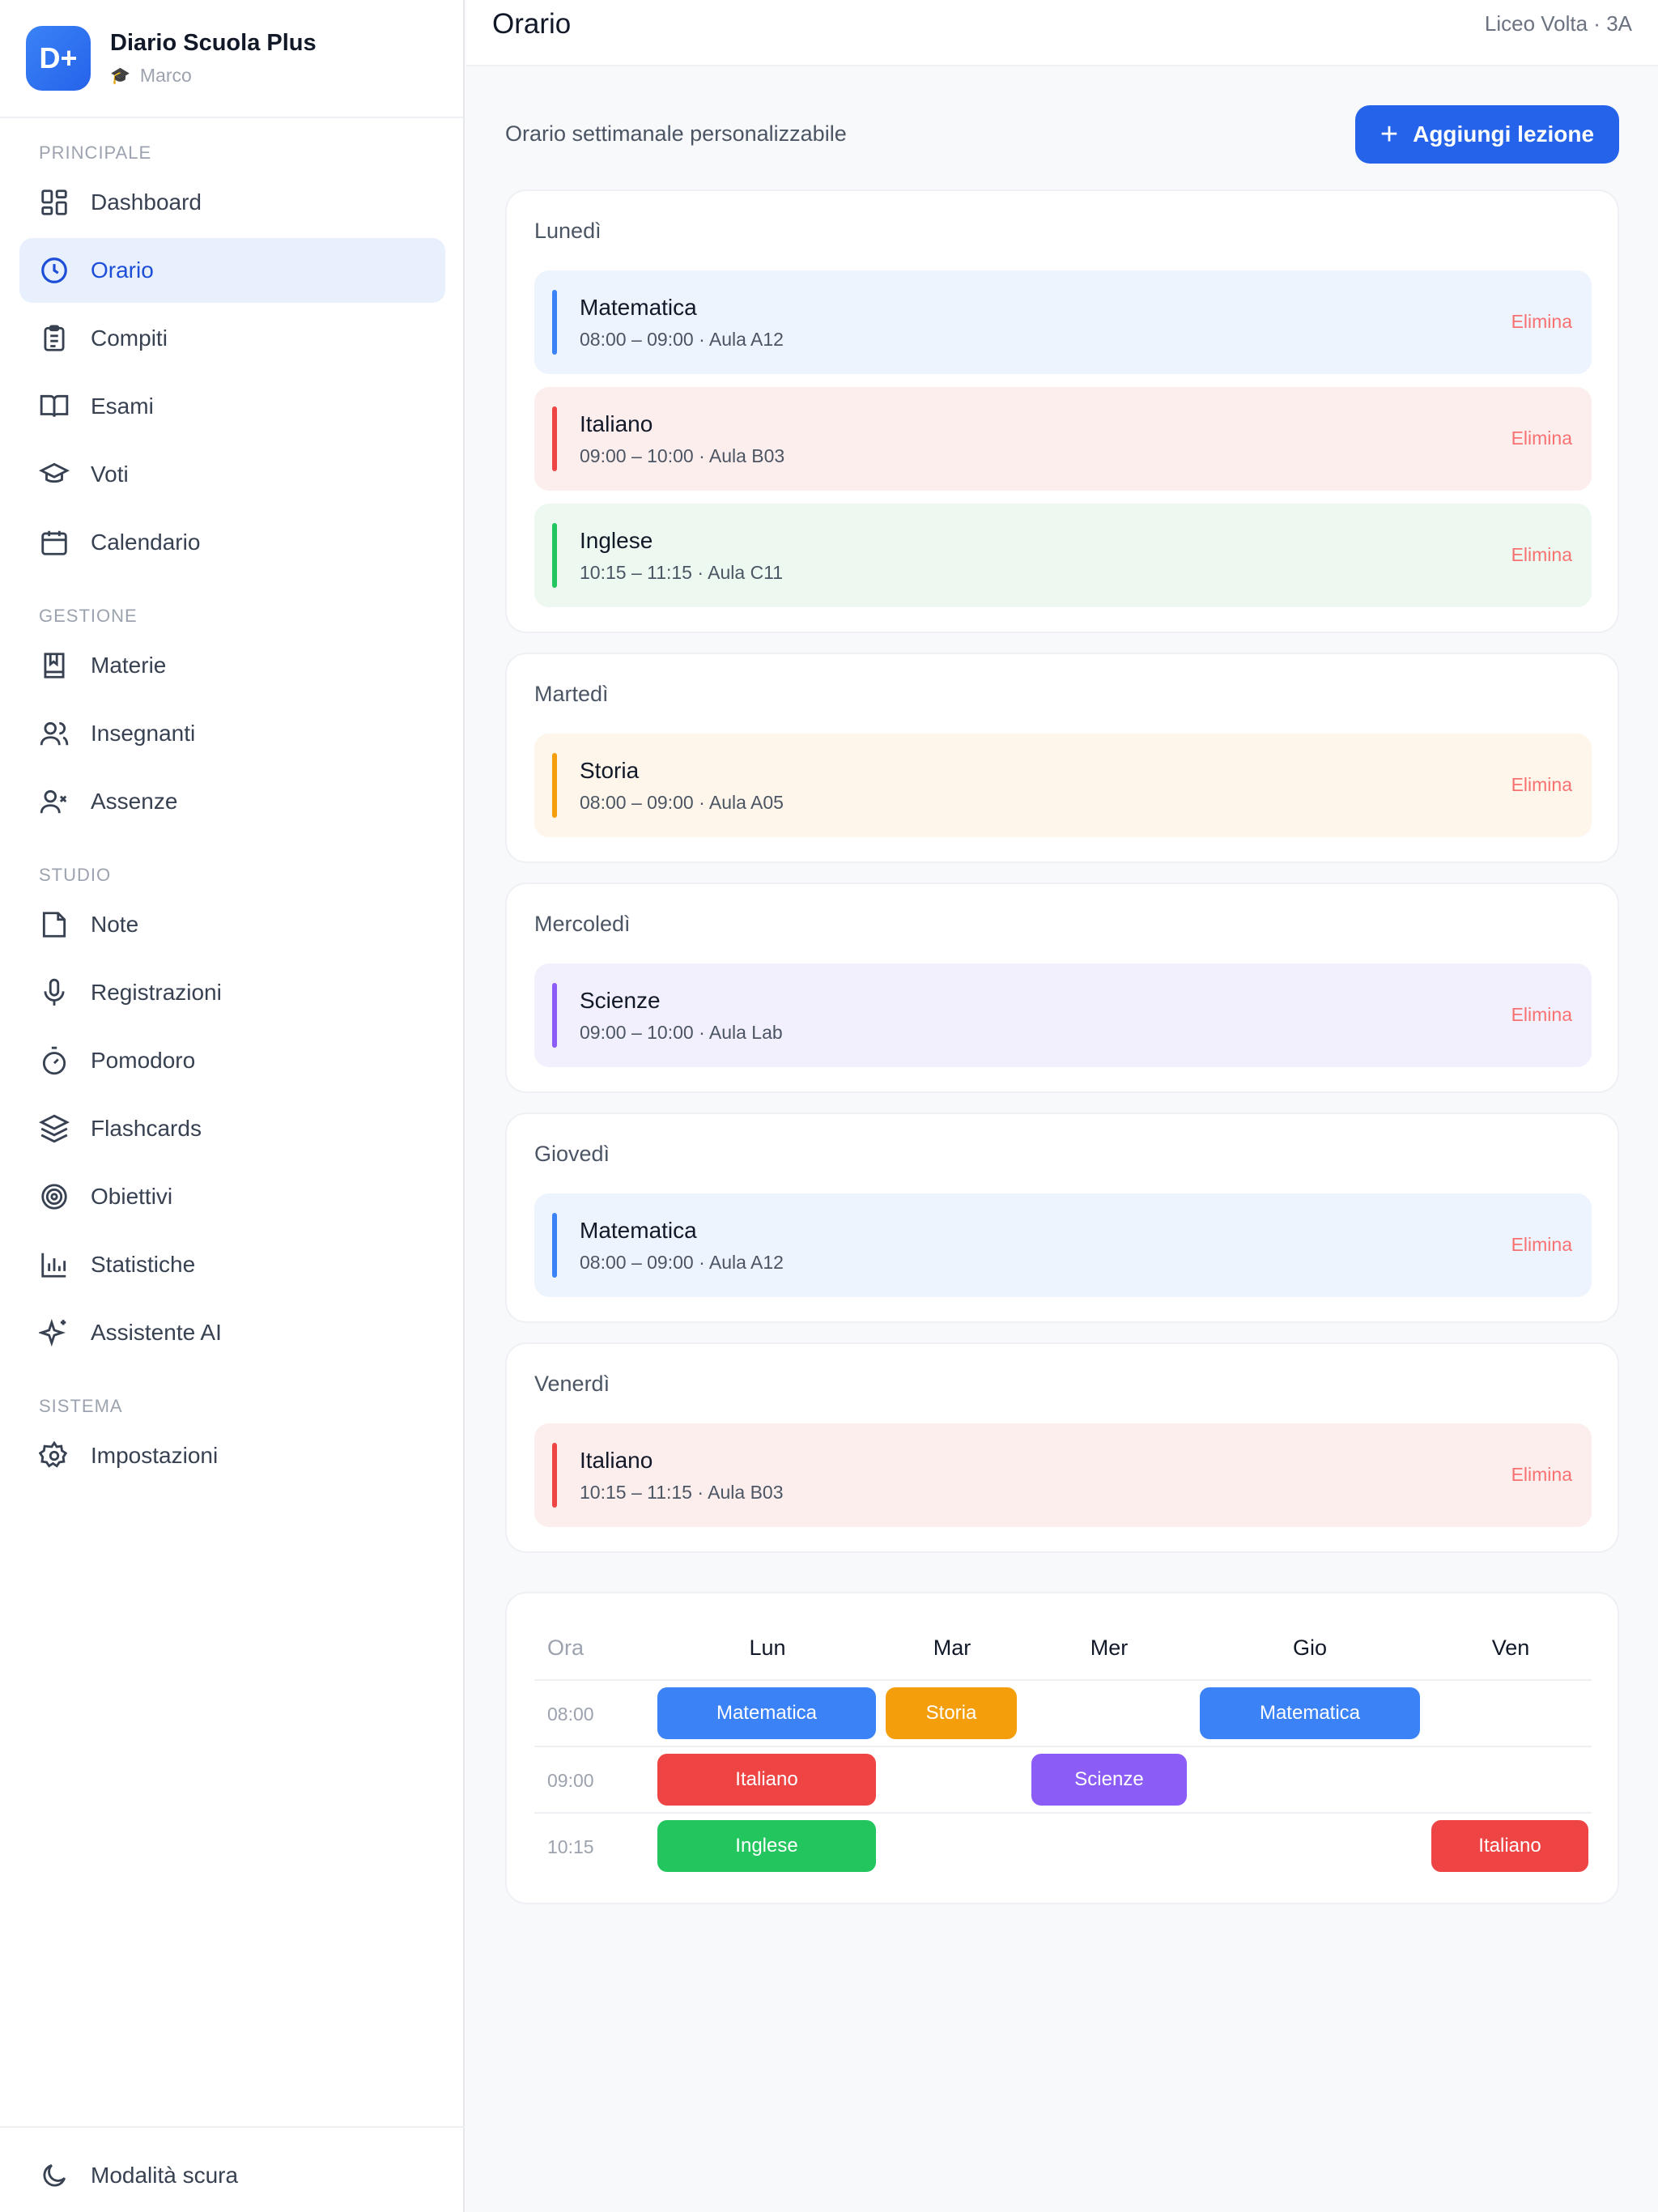 The height and width of the screenshot is (2212, 1658). Describe the element at coordinates (122, 406) in the screenshot. I see `sidebar-item-label: Esami` at that location.